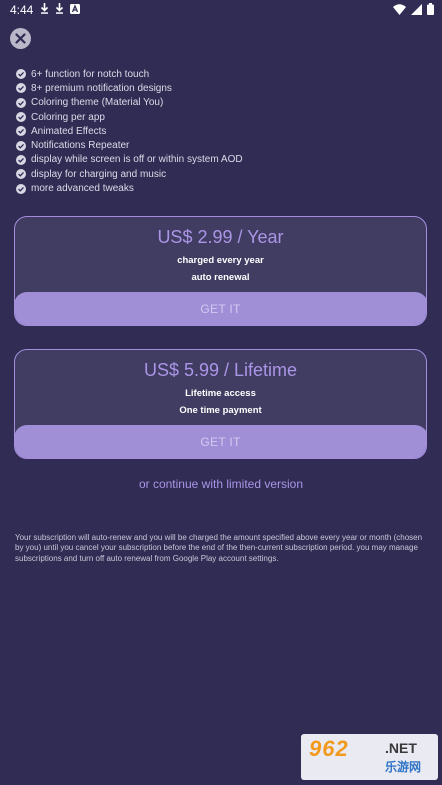  What do you see at coordinates (220, 237) in the screenshot?
I see `plan-price: US$ 2.99 / Year` at bounding box center [220, 237].